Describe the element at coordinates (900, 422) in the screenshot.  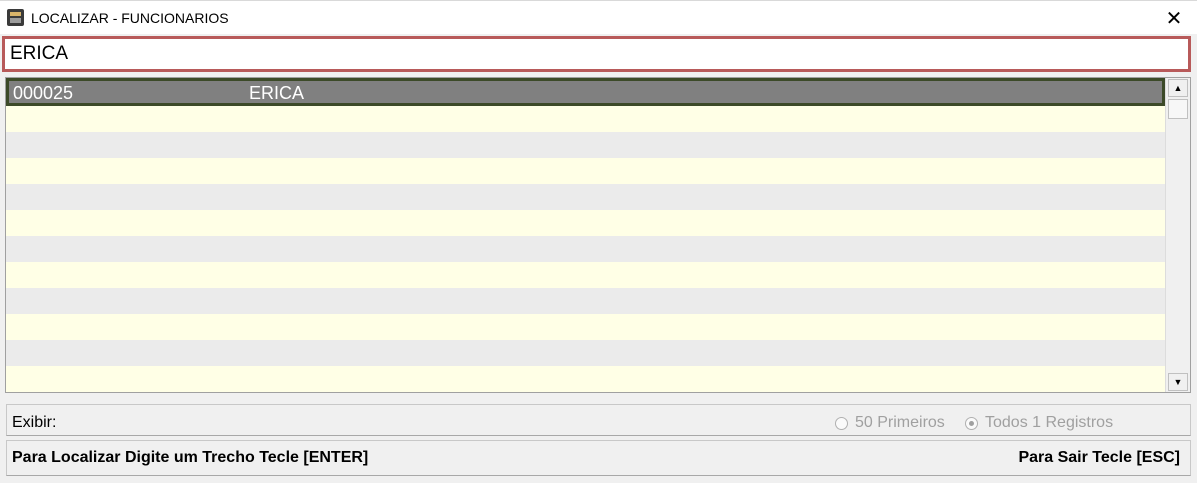
I see `radio-first-50-label: 50 Primeiros` at that location.